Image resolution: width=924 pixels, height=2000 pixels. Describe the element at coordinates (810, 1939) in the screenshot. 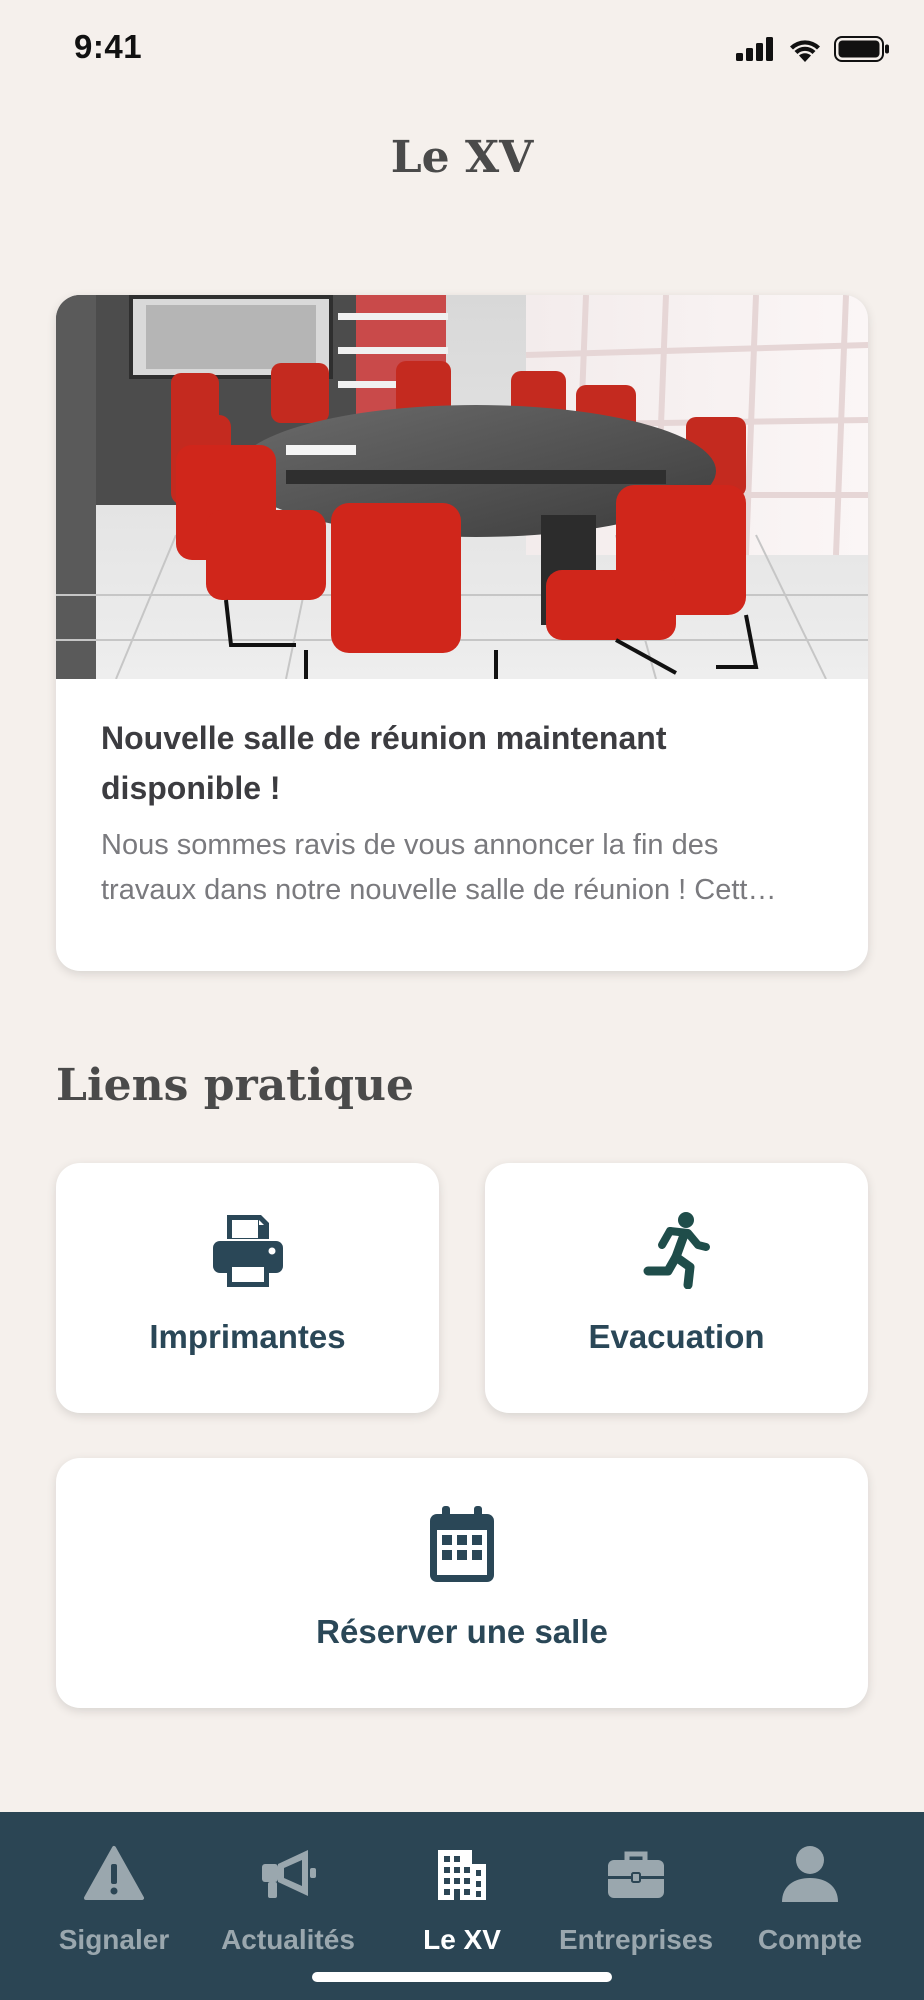

I see `tab-label-compte: Compte` at that location.